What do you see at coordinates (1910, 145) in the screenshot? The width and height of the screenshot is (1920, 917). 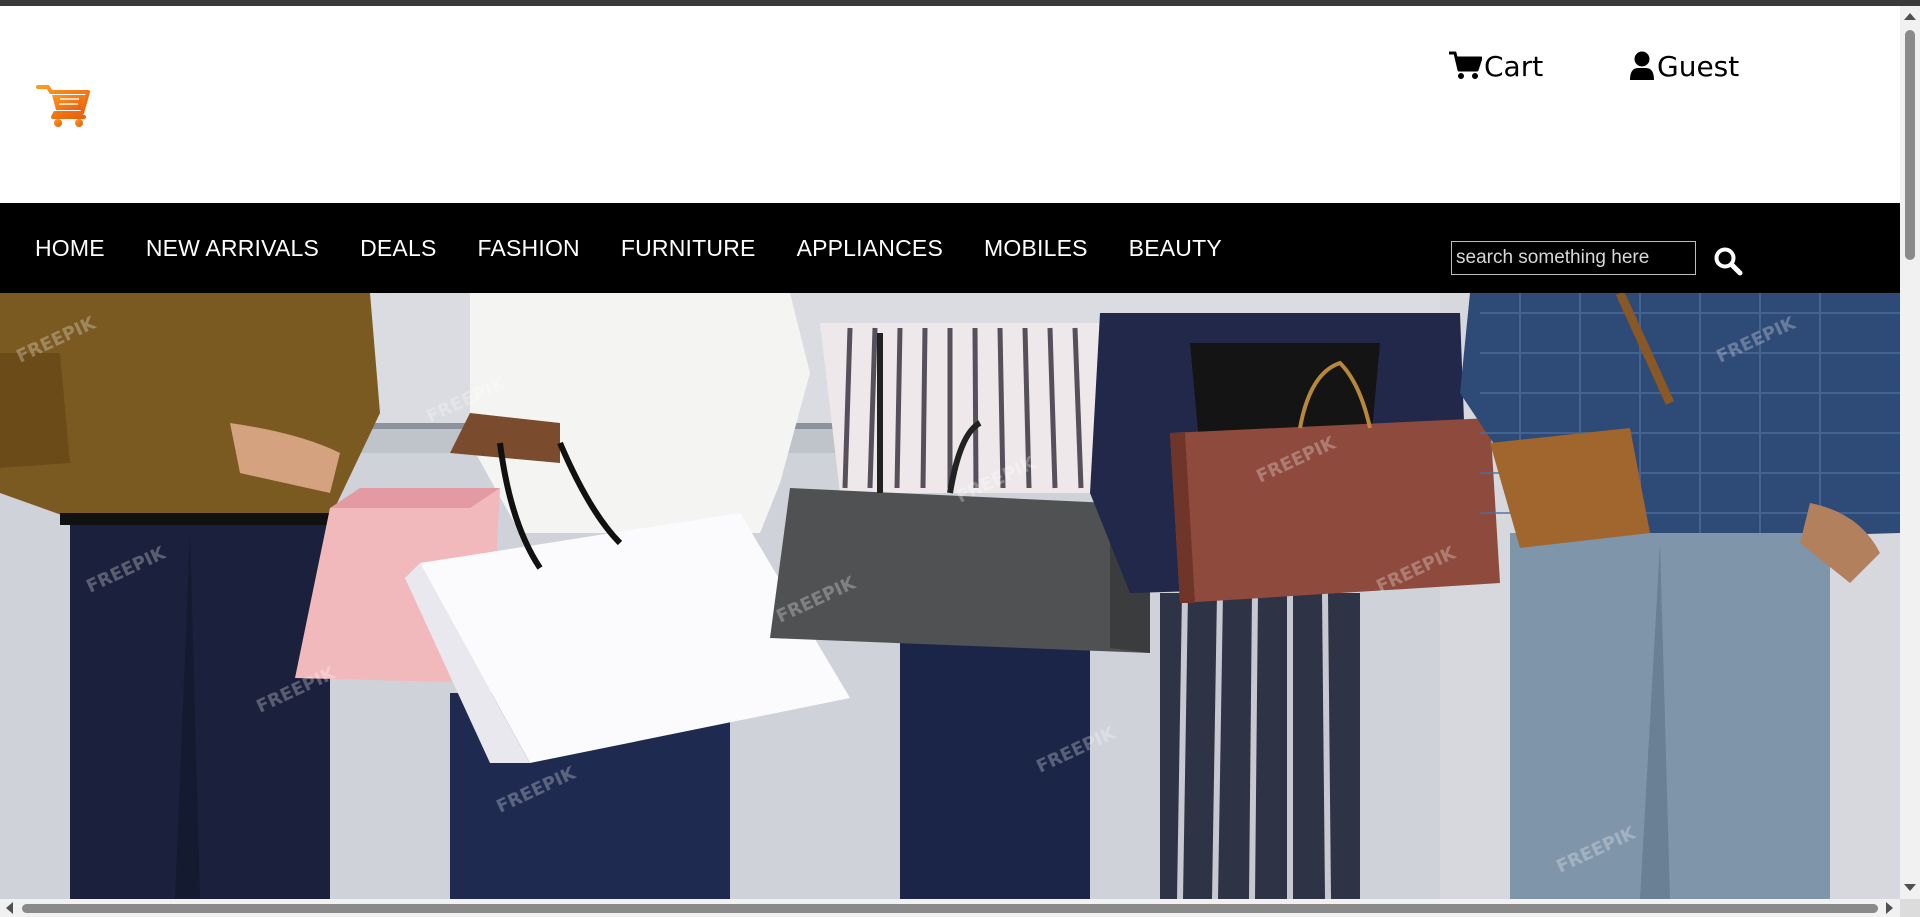 I see `vertical-scroll-thumb` at bounding box center [1910, 145].